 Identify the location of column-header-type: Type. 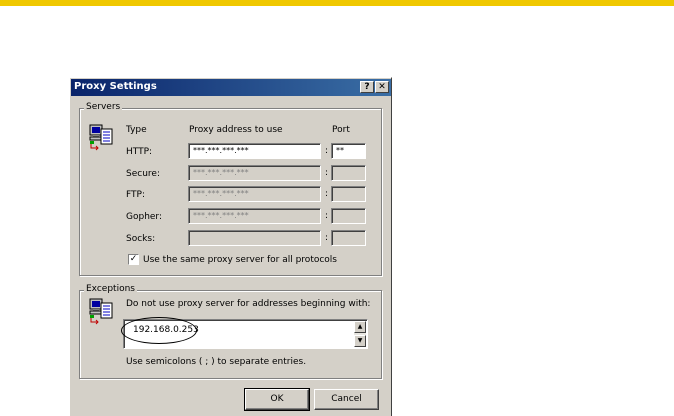
(136, 130).